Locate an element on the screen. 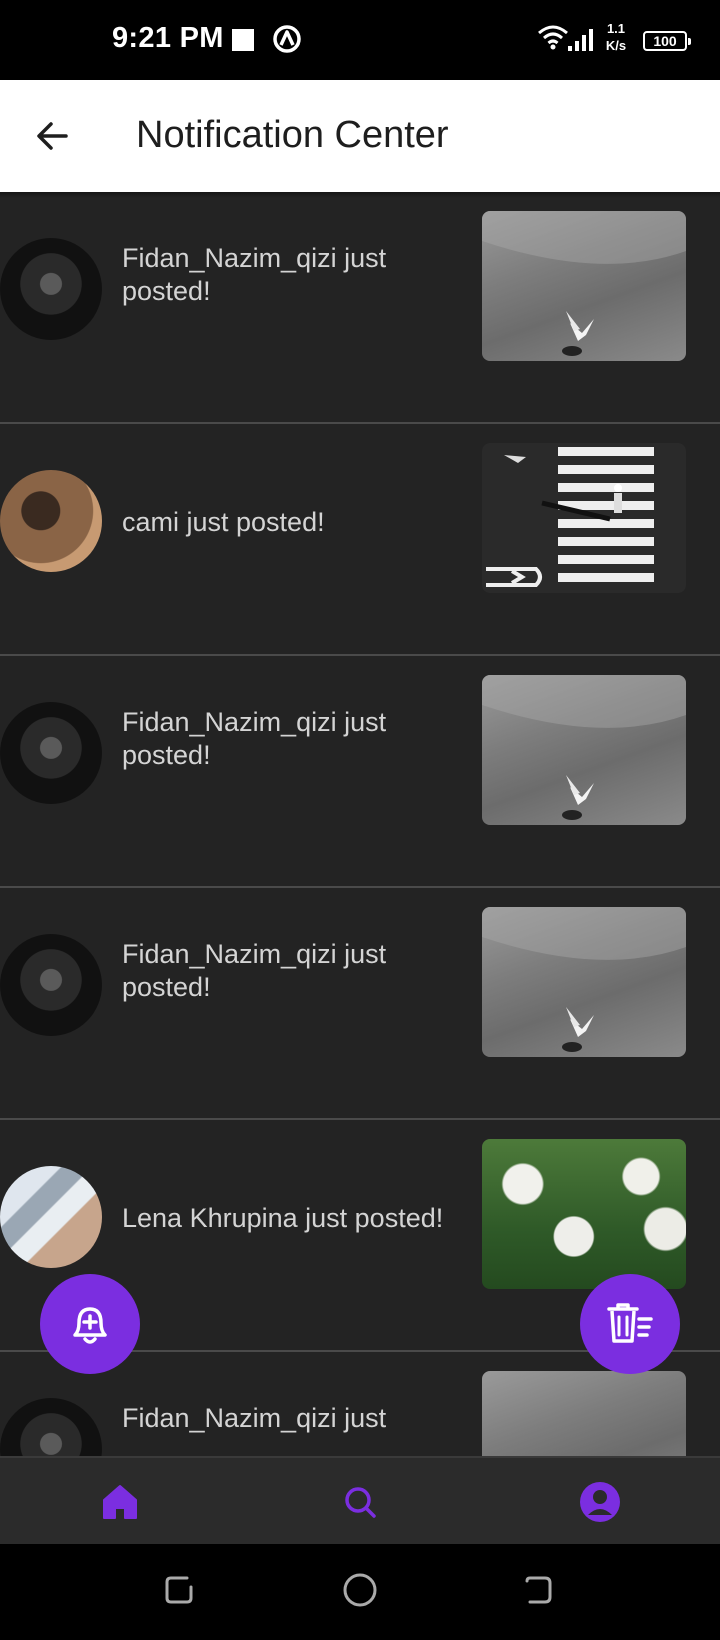 The image size is (720, 1640). nav-search-button is located at coordinates (360, 1502).